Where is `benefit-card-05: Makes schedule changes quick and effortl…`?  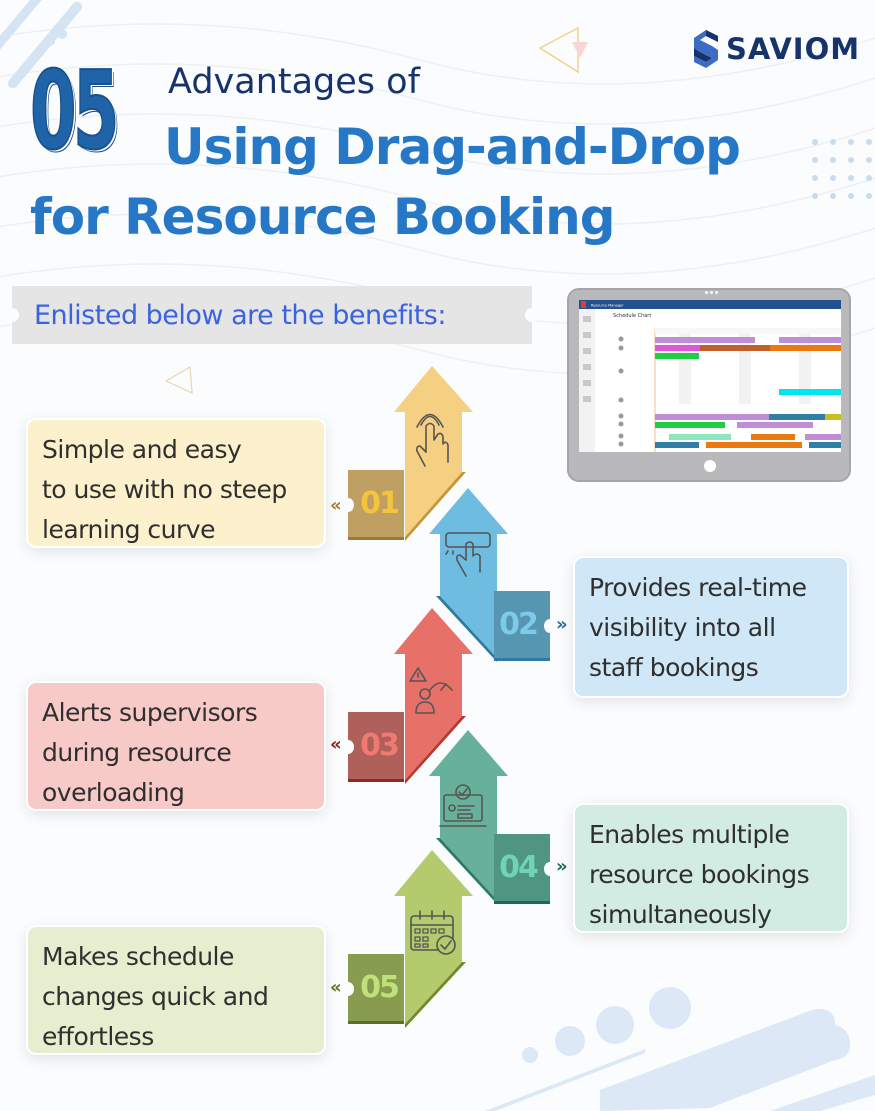
benefit-card-05: Makes schedule changes quick and effortl… is located at coordinates (176, 990).